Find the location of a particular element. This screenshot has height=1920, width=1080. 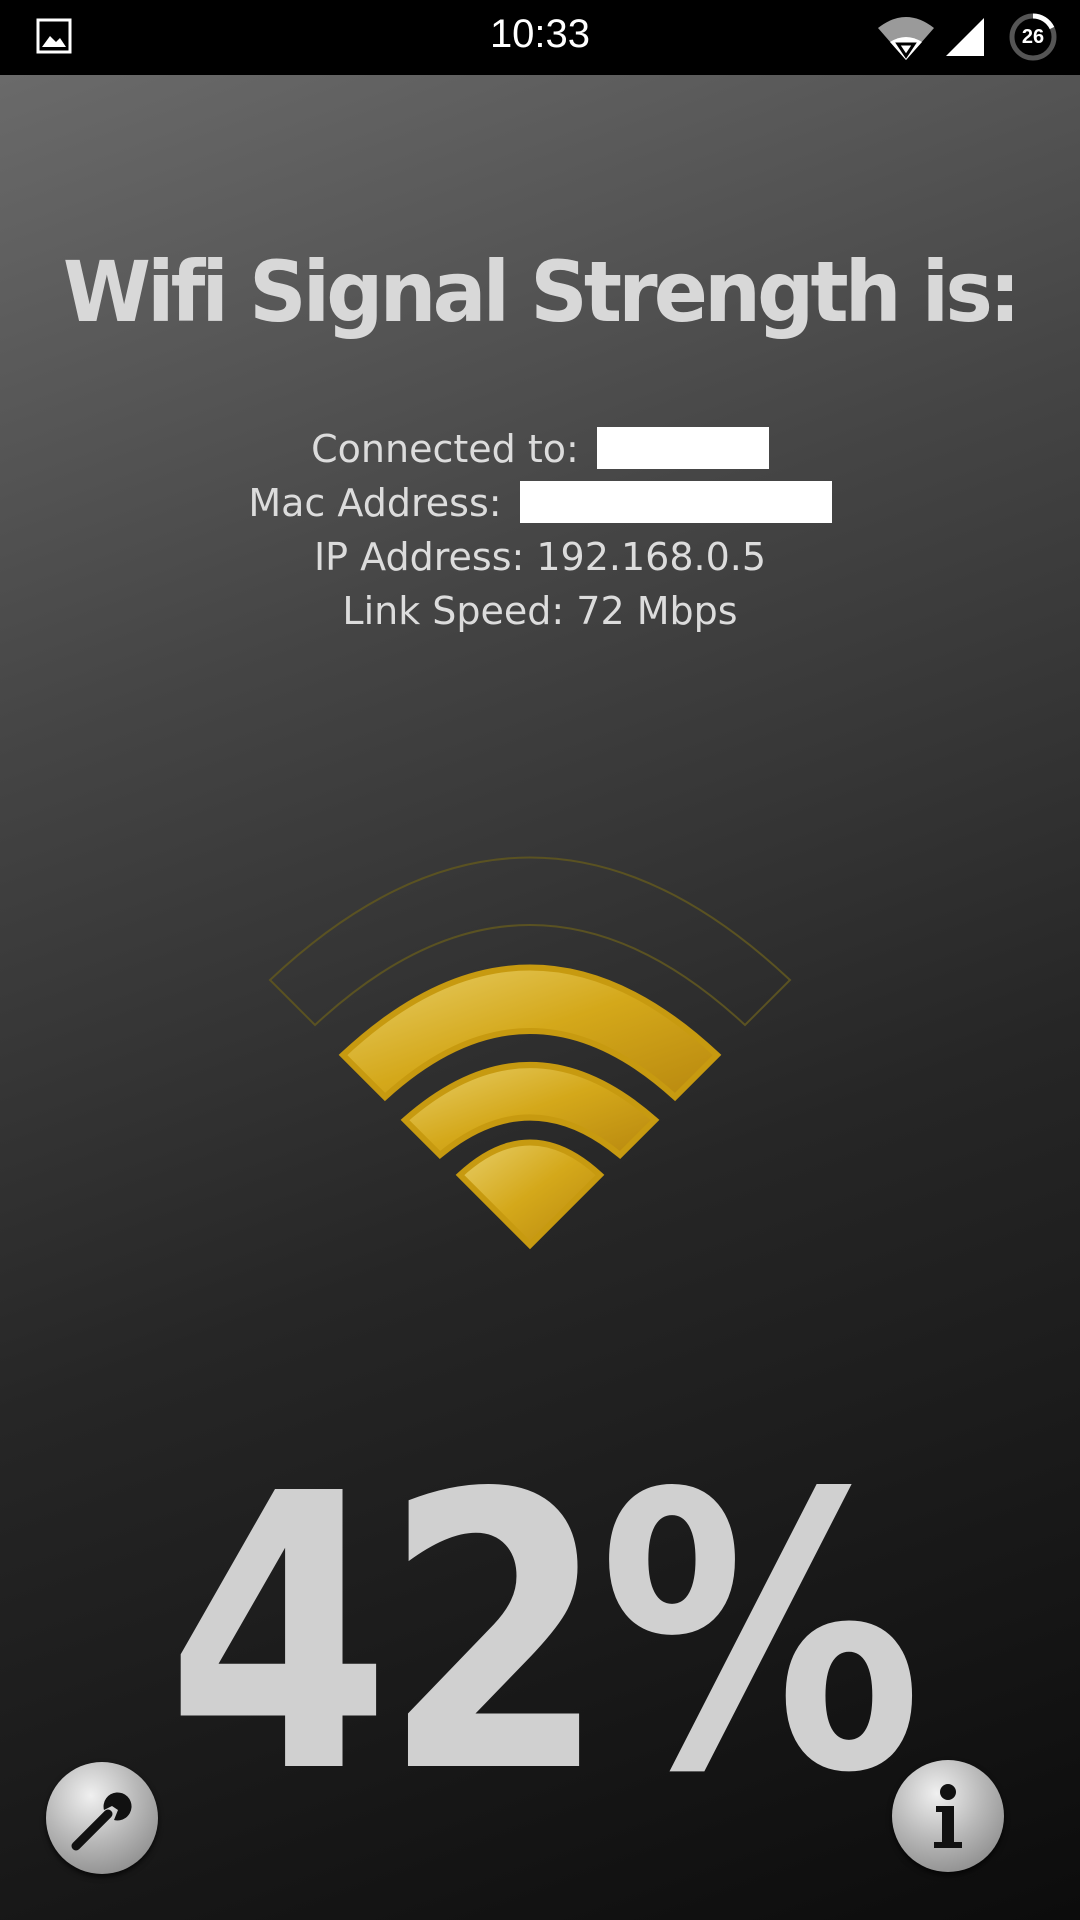

battery-level: 26 is located at coordinates (1033, 37).